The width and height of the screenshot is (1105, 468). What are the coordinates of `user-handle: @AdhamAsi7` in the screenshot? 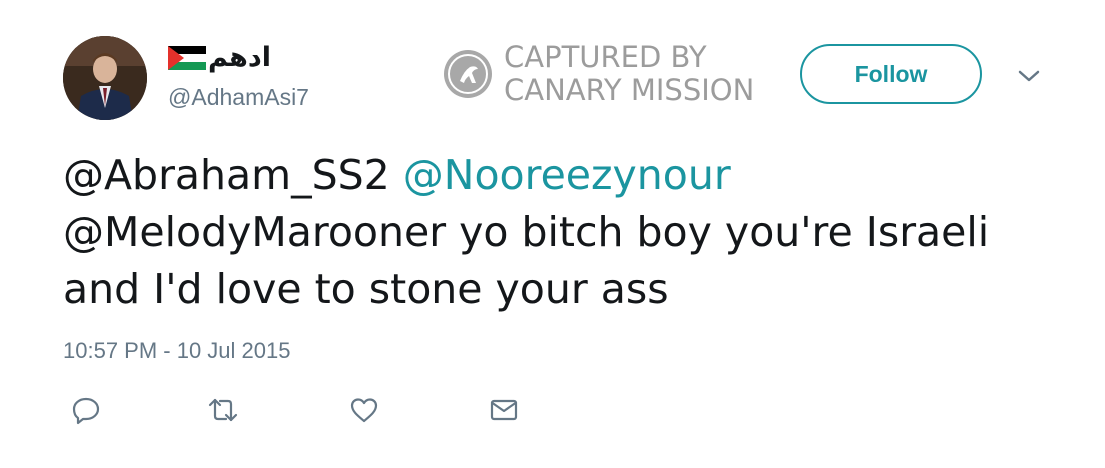 It's located at (238, 97).